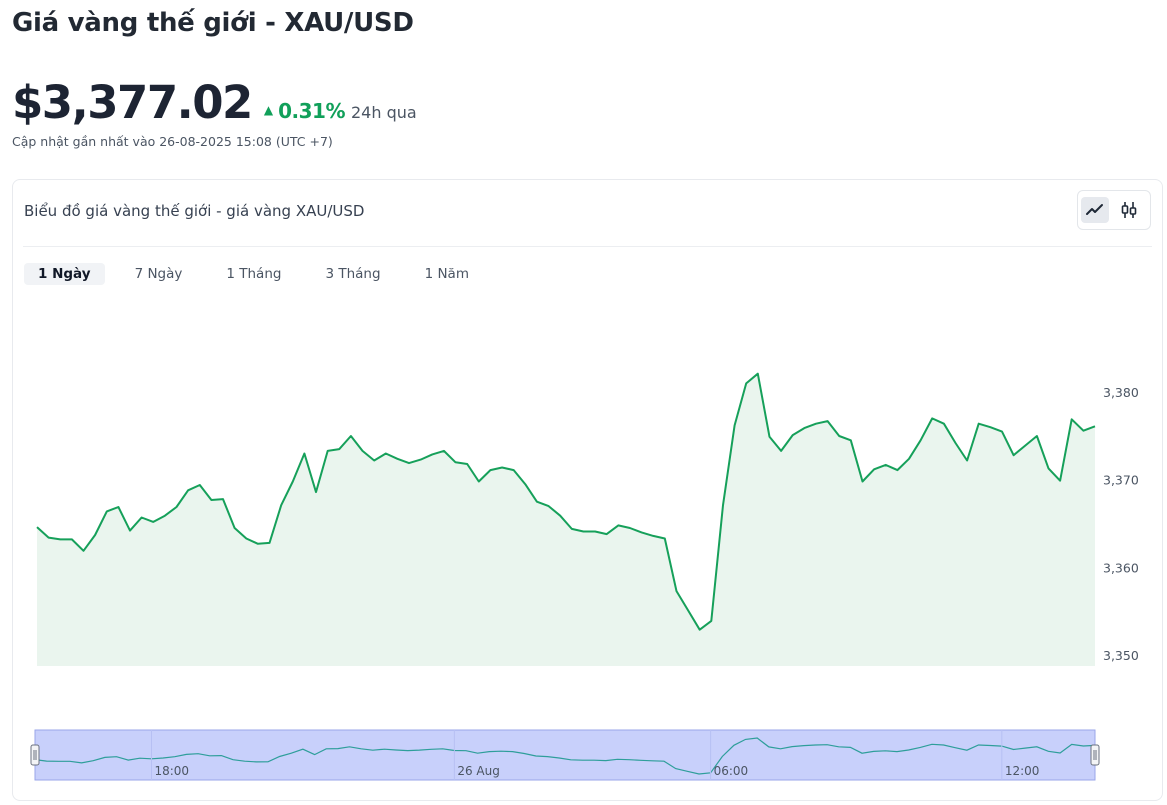 Image resolution: width=1167 pixels, height=805 pixels. I want to click on navigator-label: 12:00, so click(1022, 771).